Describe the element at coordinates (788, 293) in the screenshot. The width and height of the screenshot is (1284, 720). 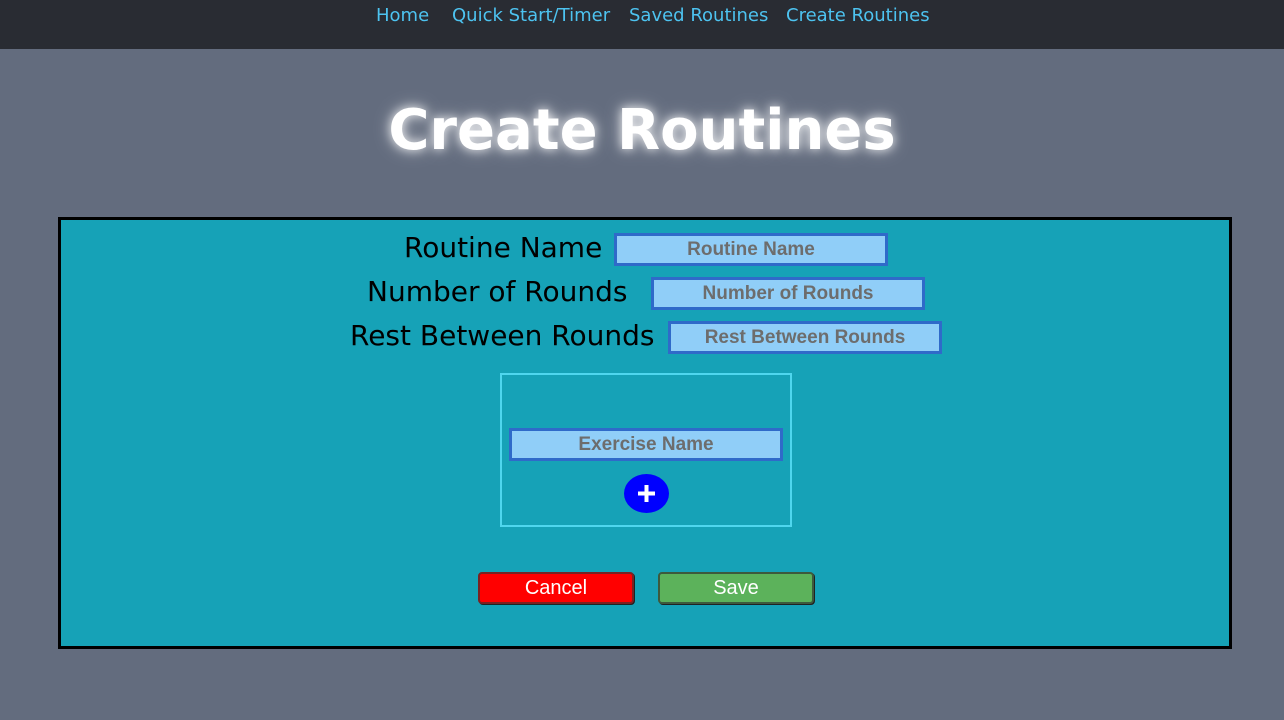
I see `number-of-rounds-input` at that location.